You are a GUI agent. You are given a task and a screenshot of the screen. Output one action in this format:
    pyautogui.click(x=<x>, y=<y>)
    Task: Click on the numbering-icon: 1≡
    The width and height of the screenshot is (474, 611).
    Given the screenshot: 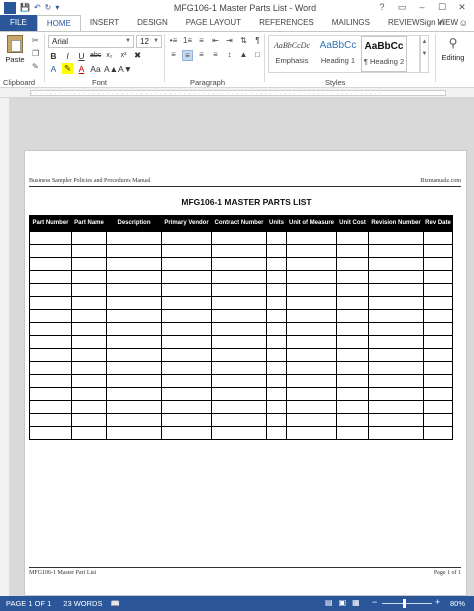 What is the action you would take?
    pyautogui.click(x=187, y=41)
    